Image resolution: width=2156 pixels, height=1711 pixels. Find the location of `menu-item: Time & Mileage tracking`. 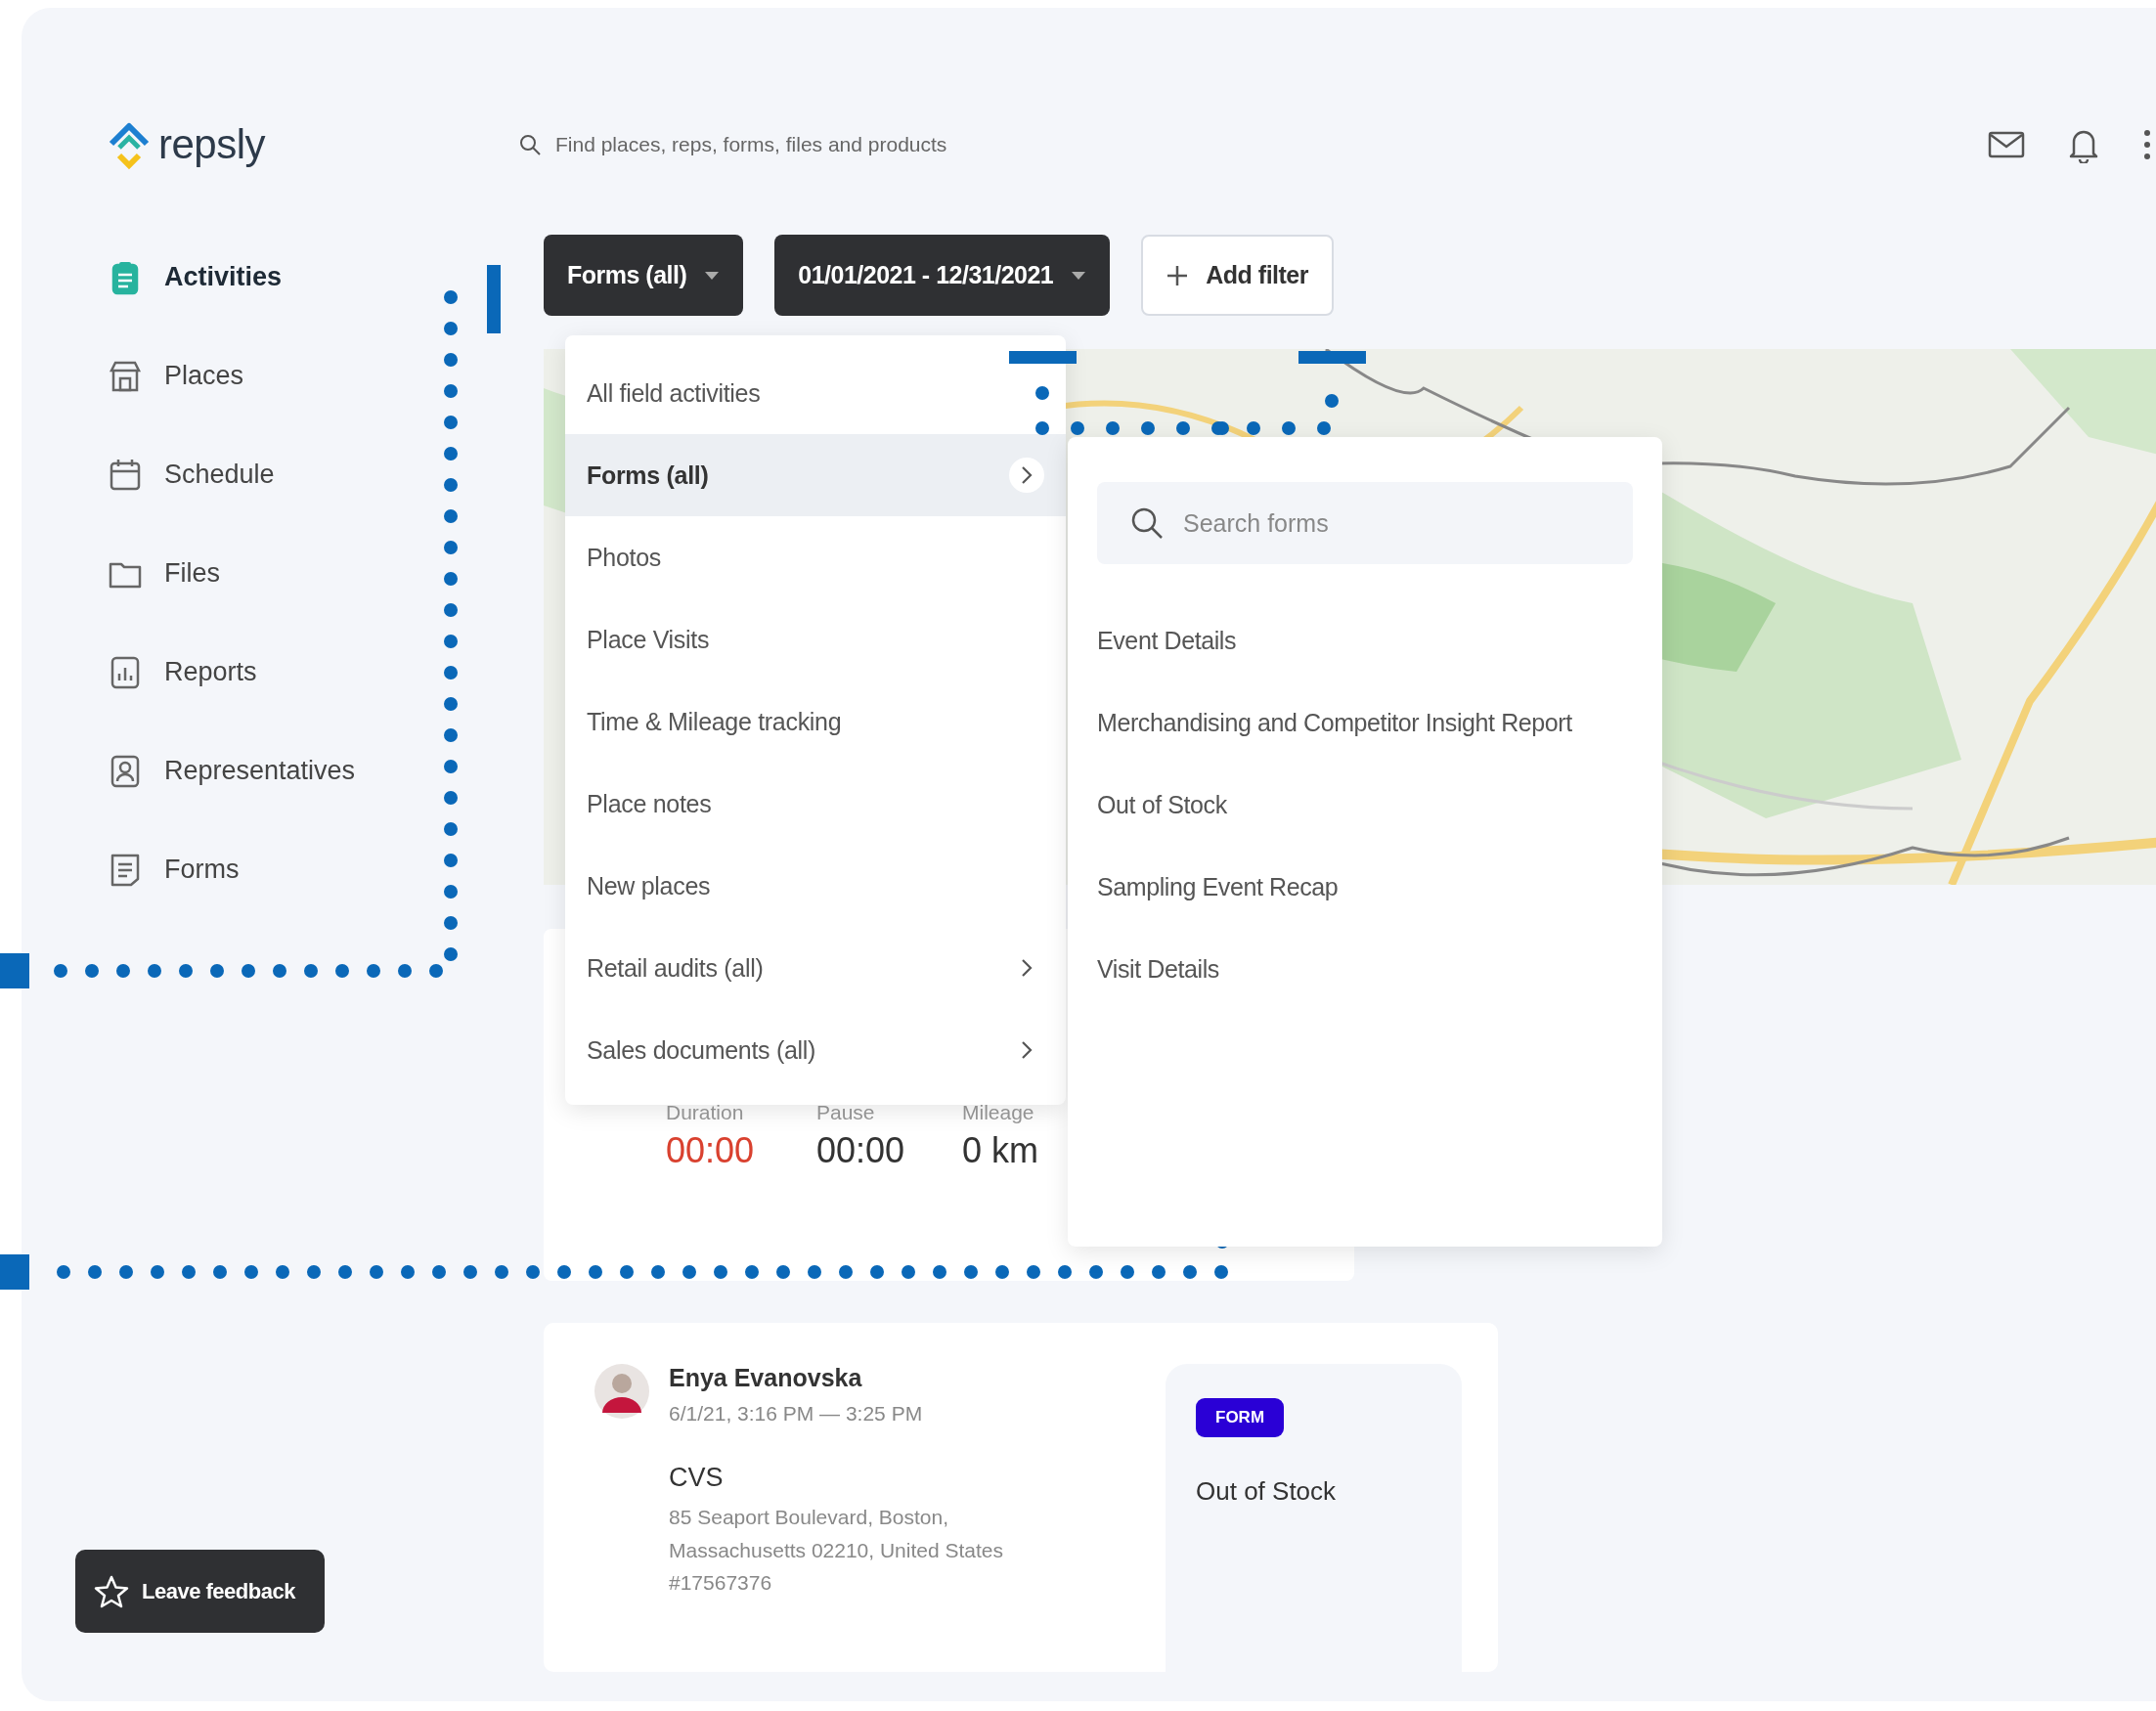

menu-item: Time & Mileage tracking is located at coordinates (815, 721).